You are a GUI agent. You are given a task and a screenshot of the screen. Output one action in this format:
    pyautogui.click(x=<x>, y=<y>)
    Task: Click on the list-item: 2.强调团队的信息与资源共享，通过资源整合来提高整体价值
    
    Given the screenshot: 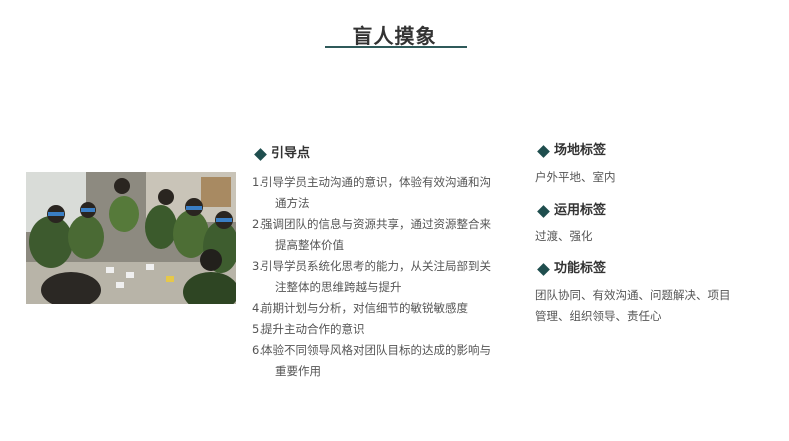 What is the action you would take?
    pyautogui.click(x=371, y=234)
    